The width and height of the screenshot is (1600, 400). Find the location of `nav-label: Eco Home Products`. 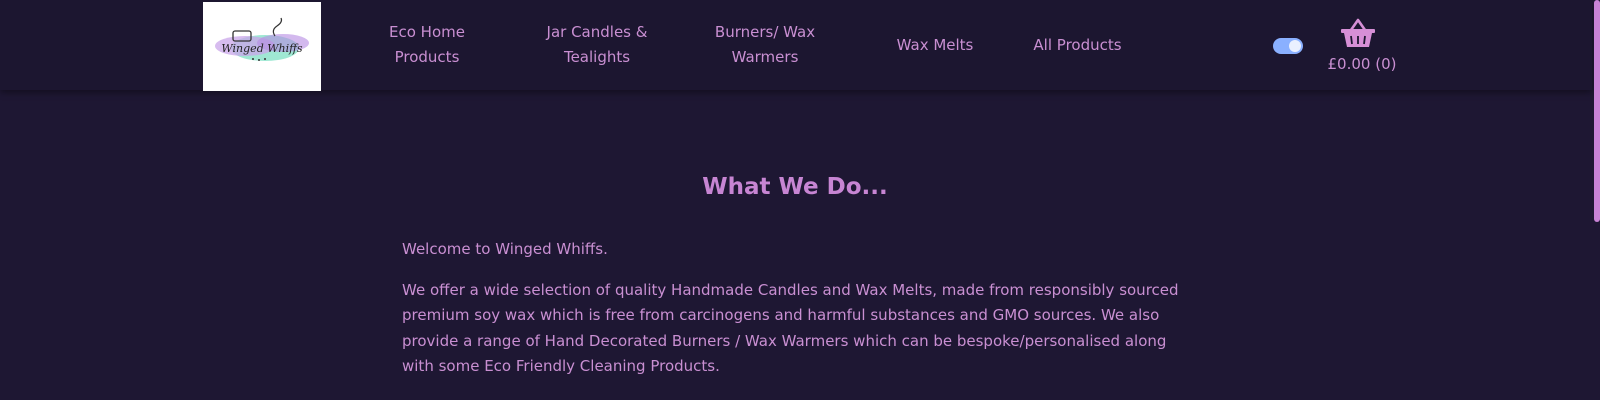

nav-label: Eco Home Products is located at coordinates (427, 44).